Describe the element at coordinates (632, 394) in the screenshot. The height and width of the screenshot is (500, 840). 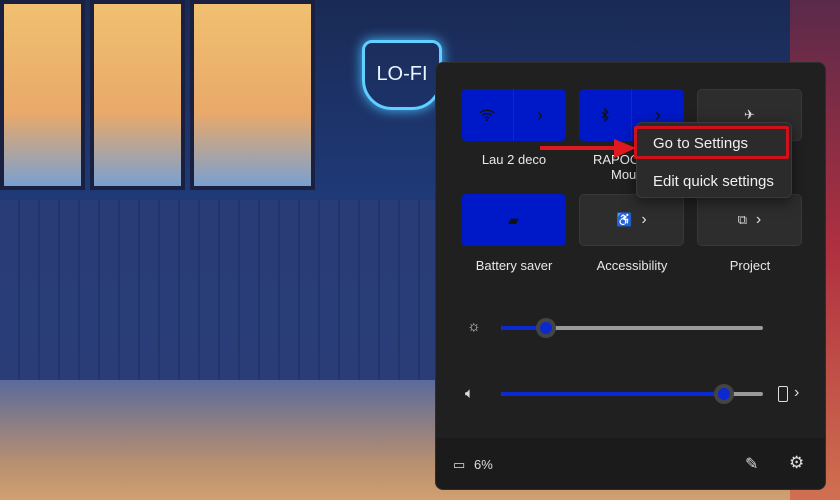
I see `volume-slider` at that location.